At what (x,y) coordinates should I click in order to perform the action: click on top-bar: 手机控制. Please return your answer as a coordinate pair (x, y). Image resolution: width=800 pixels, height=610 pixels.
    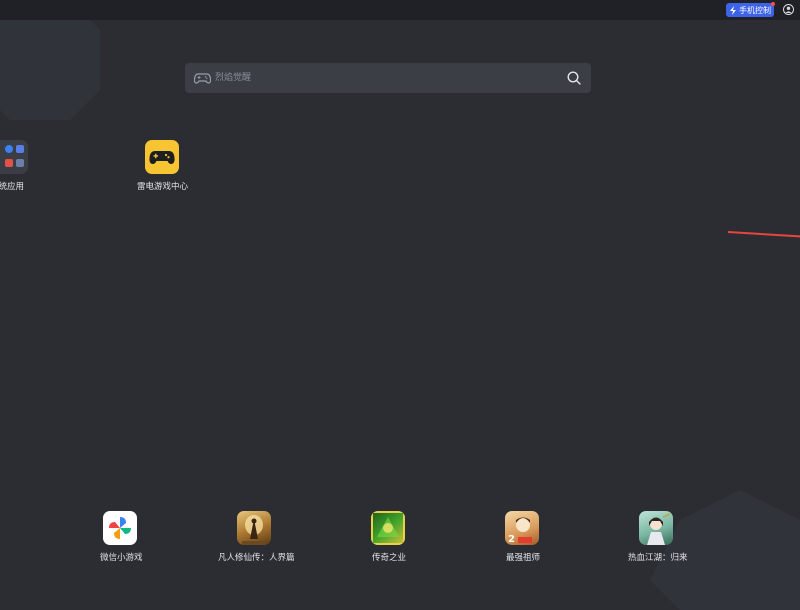
    Looking at the image, I should click on (400, 10).